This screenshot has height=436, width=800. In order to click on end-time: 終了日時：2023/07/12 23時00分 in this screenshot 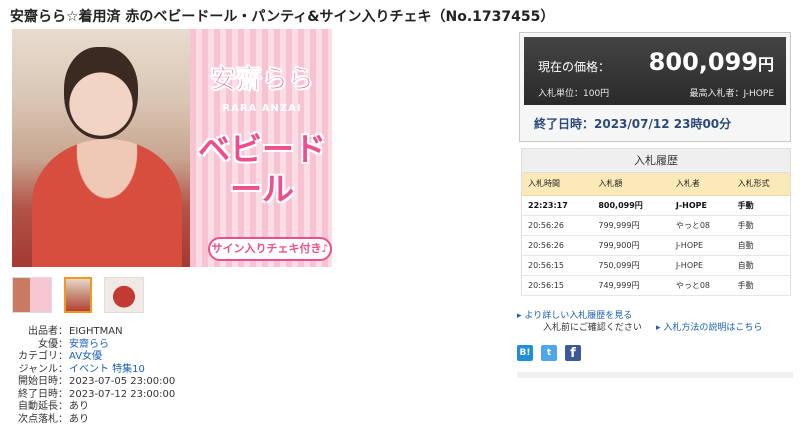, I will do `click(633, 124)`.